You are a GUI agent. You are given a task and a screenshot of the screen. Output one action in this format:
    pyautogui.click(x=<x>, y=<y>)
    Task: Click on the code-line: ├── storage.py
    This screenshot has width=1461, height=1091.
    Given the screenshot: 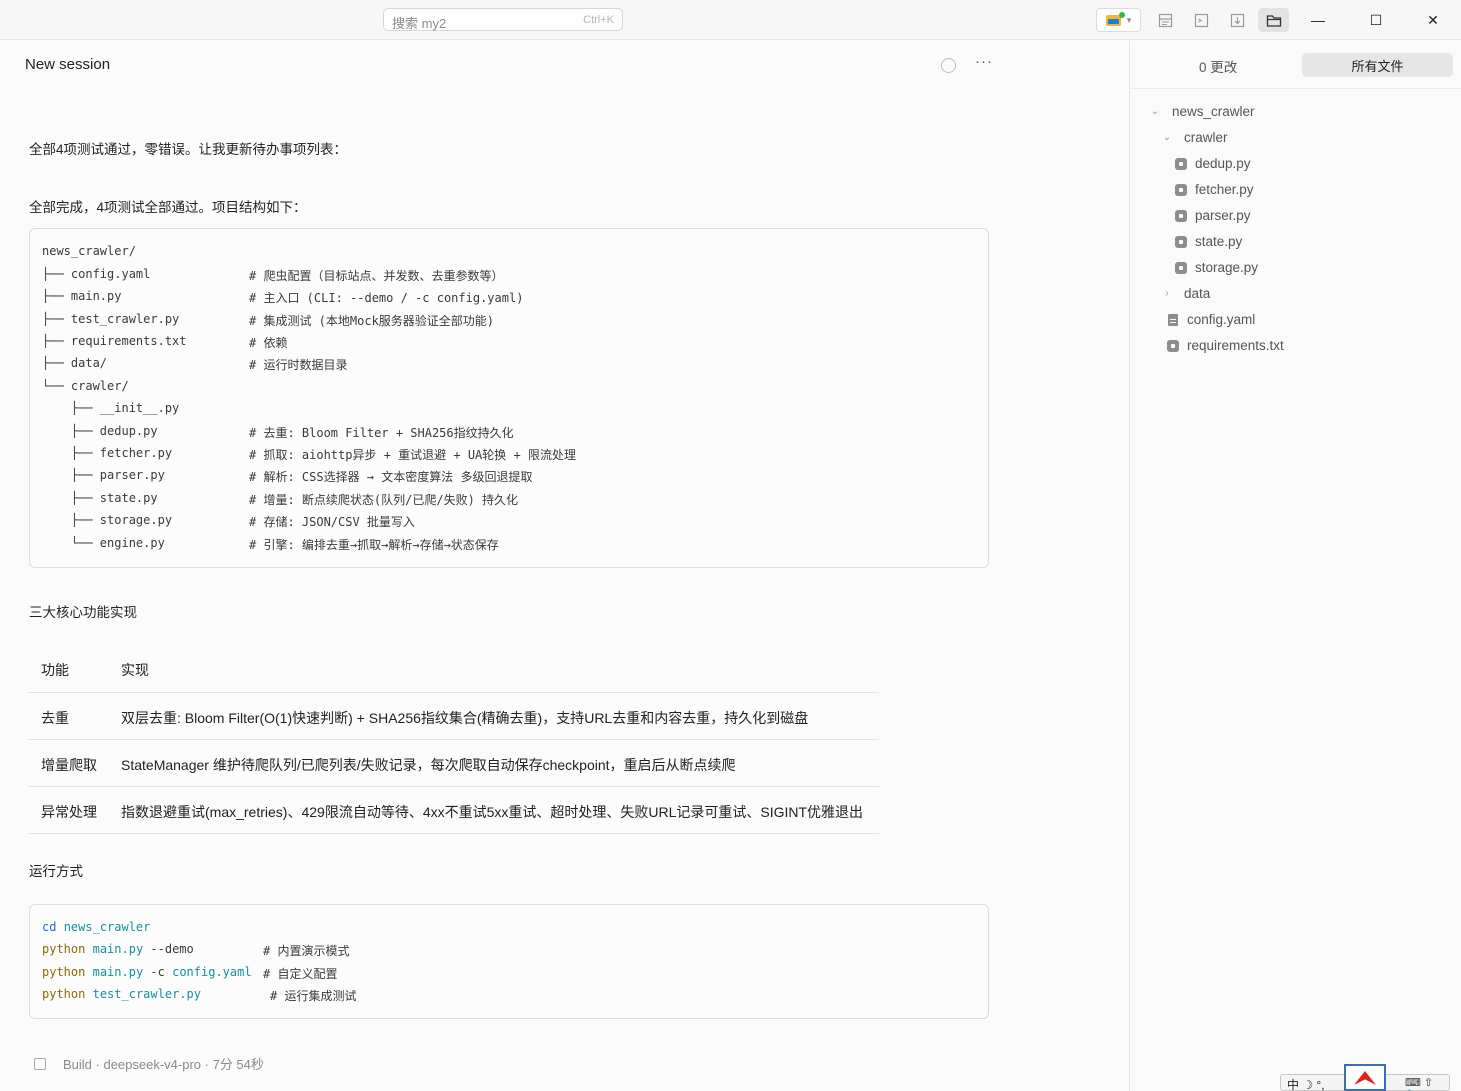 What is the action you would take?
    pyautogui.click(x=107, y=520)
    